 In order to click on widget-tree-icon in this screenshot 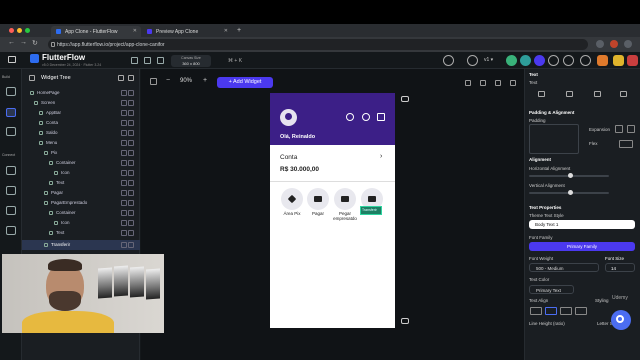, I will do `click(11, 112)`.